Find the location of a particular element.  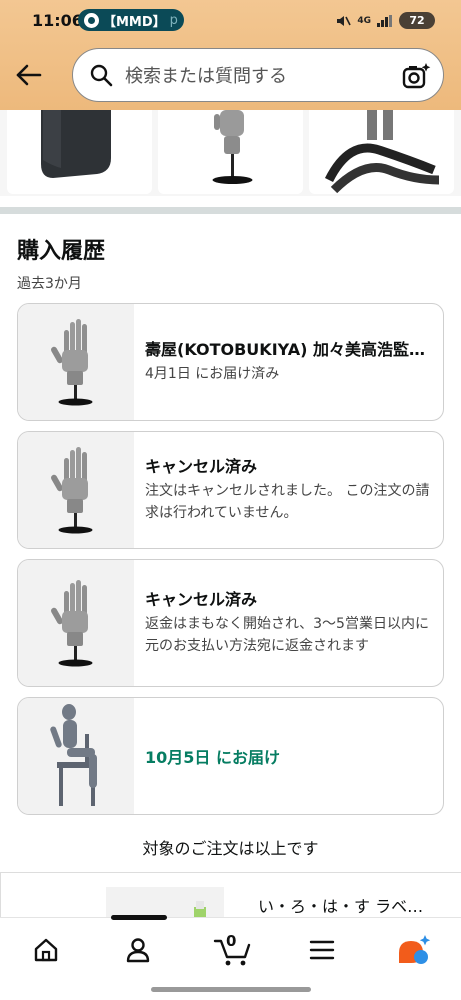

product-strip is located at coordinates (230, 153).